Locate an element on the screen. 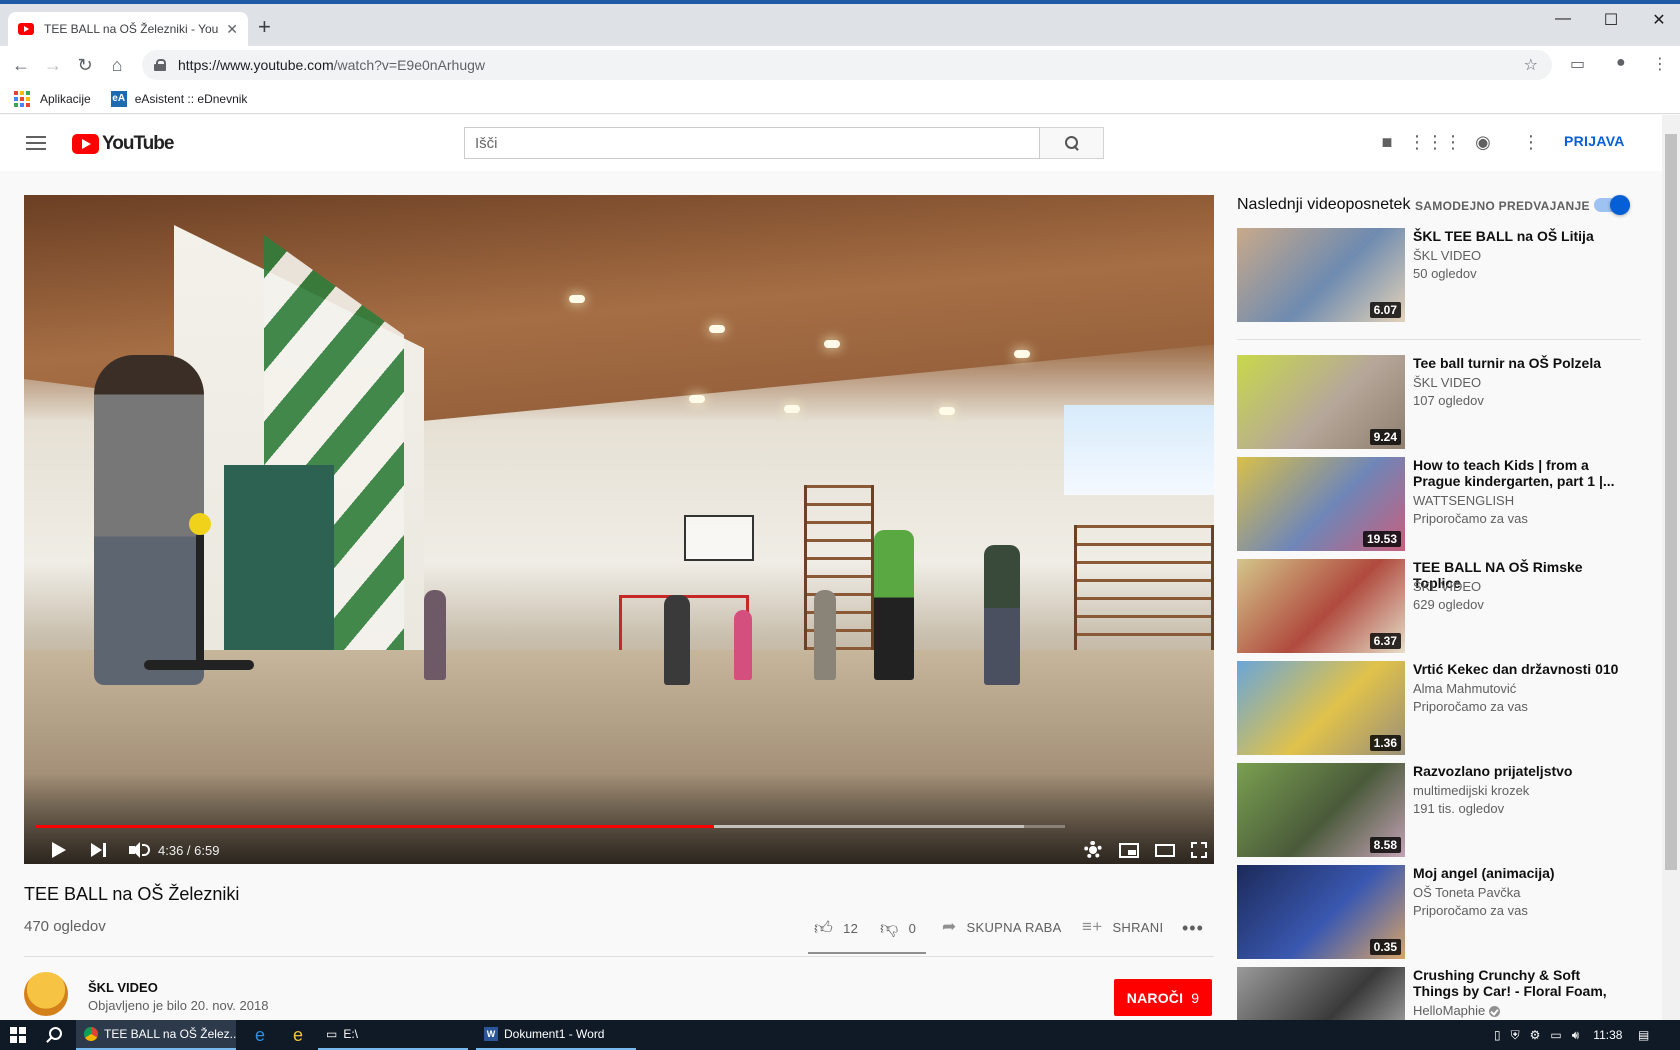 This screenshot has height=1050, width=1680. bookmark-easistent: eAsistent :: eDnevnik is located at coordinates (191, 99).